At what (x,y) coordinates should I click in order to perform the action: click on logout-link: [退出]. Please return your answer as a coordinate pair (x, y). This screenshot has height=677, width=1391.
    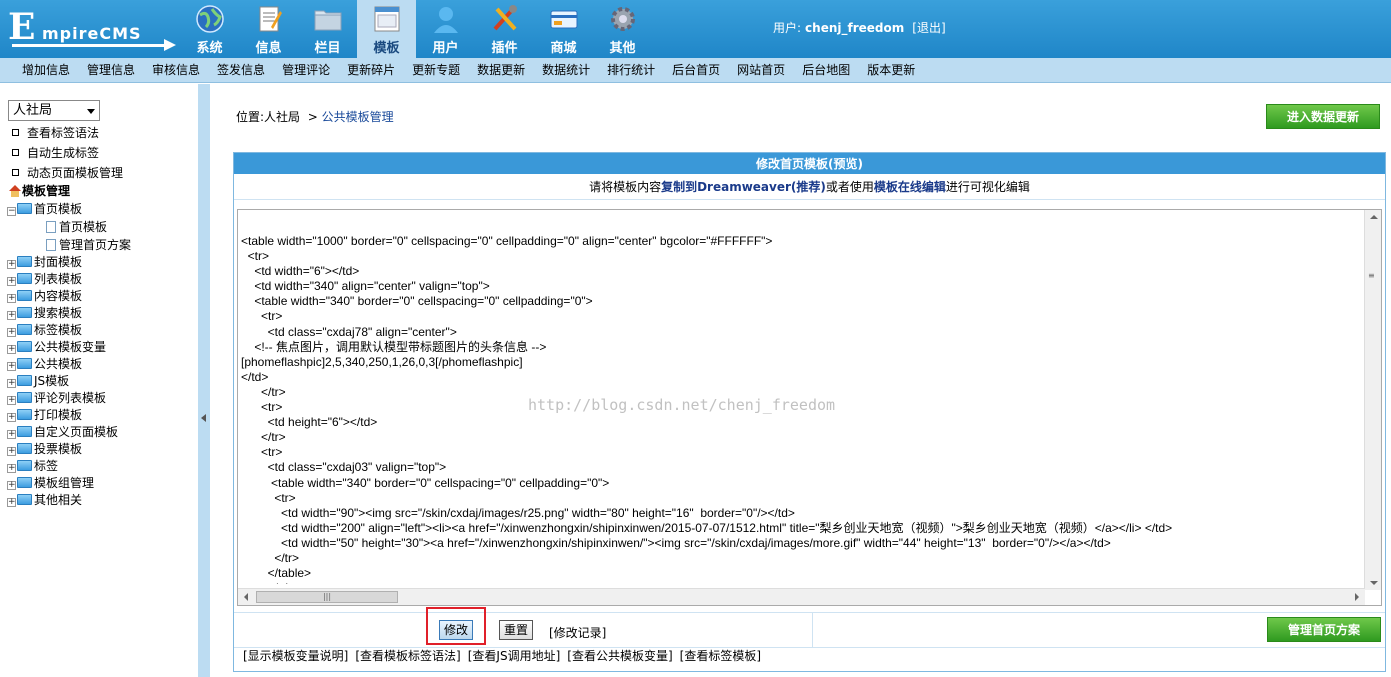
    Looking at the image, I should click on (928, 28).